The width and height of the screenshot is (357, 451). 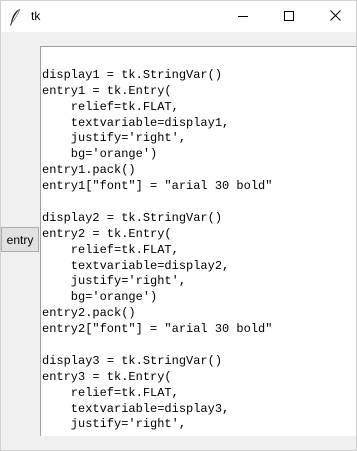 What do you see at coordinates (136, 122) in the screenshot?
I see `code-line: textvariable=display1,` at bounding box center [136, 122].